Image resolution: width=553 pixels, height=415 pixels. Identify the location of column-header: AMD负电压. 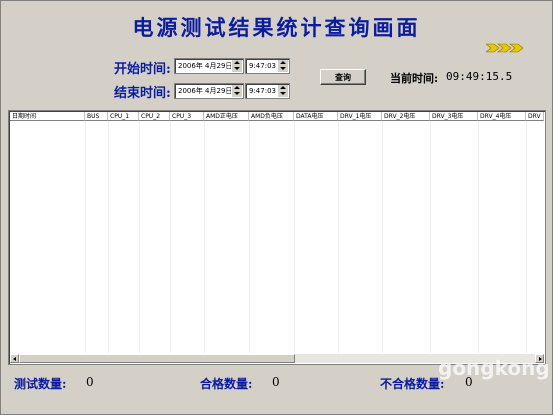
(271, 116).